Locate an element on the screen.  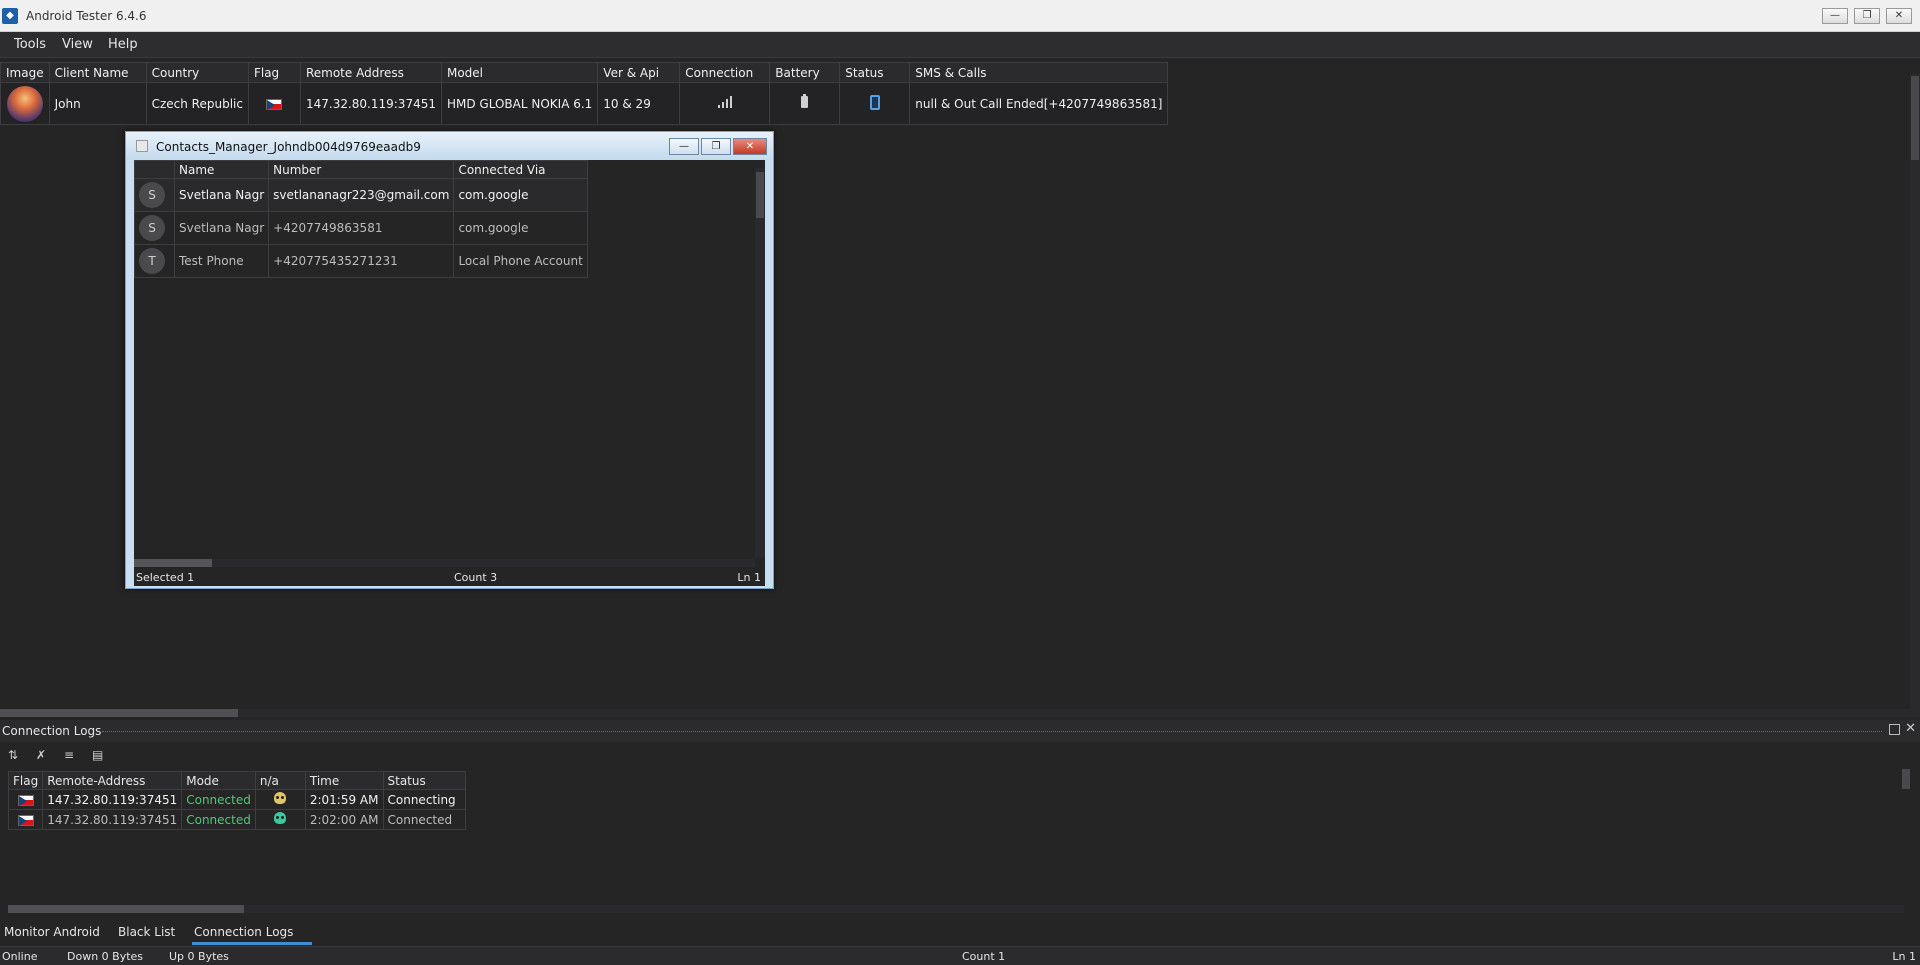
log-flag-cell is located at coordinates (25, 799).